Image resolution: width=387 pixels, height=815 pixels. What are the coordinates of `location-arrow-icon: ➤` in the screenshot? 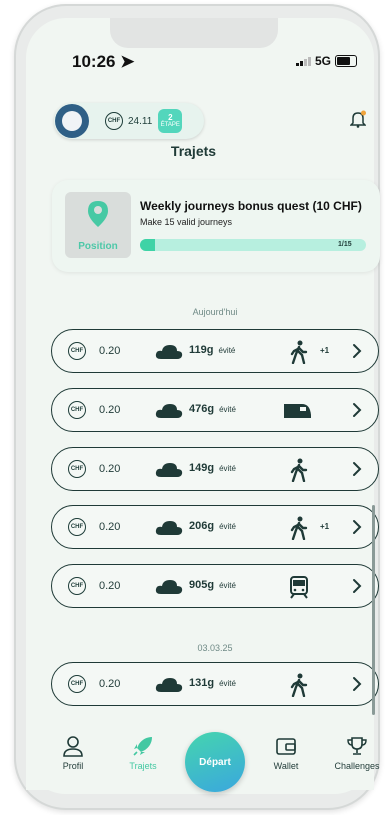 It's located at (127, 61).